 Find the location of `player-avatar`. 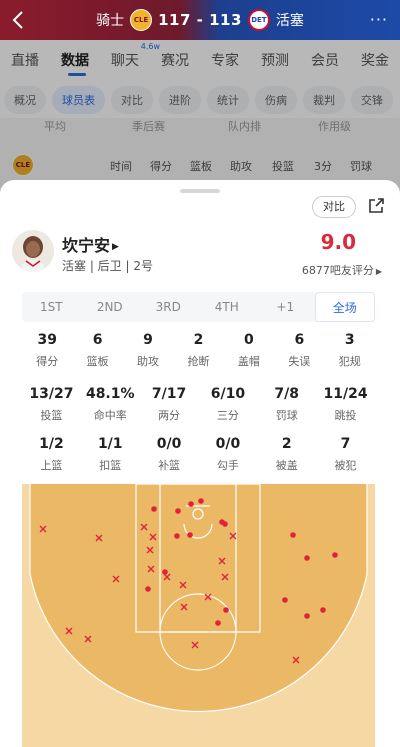

player-avatar is located at coordinates (33, 251).